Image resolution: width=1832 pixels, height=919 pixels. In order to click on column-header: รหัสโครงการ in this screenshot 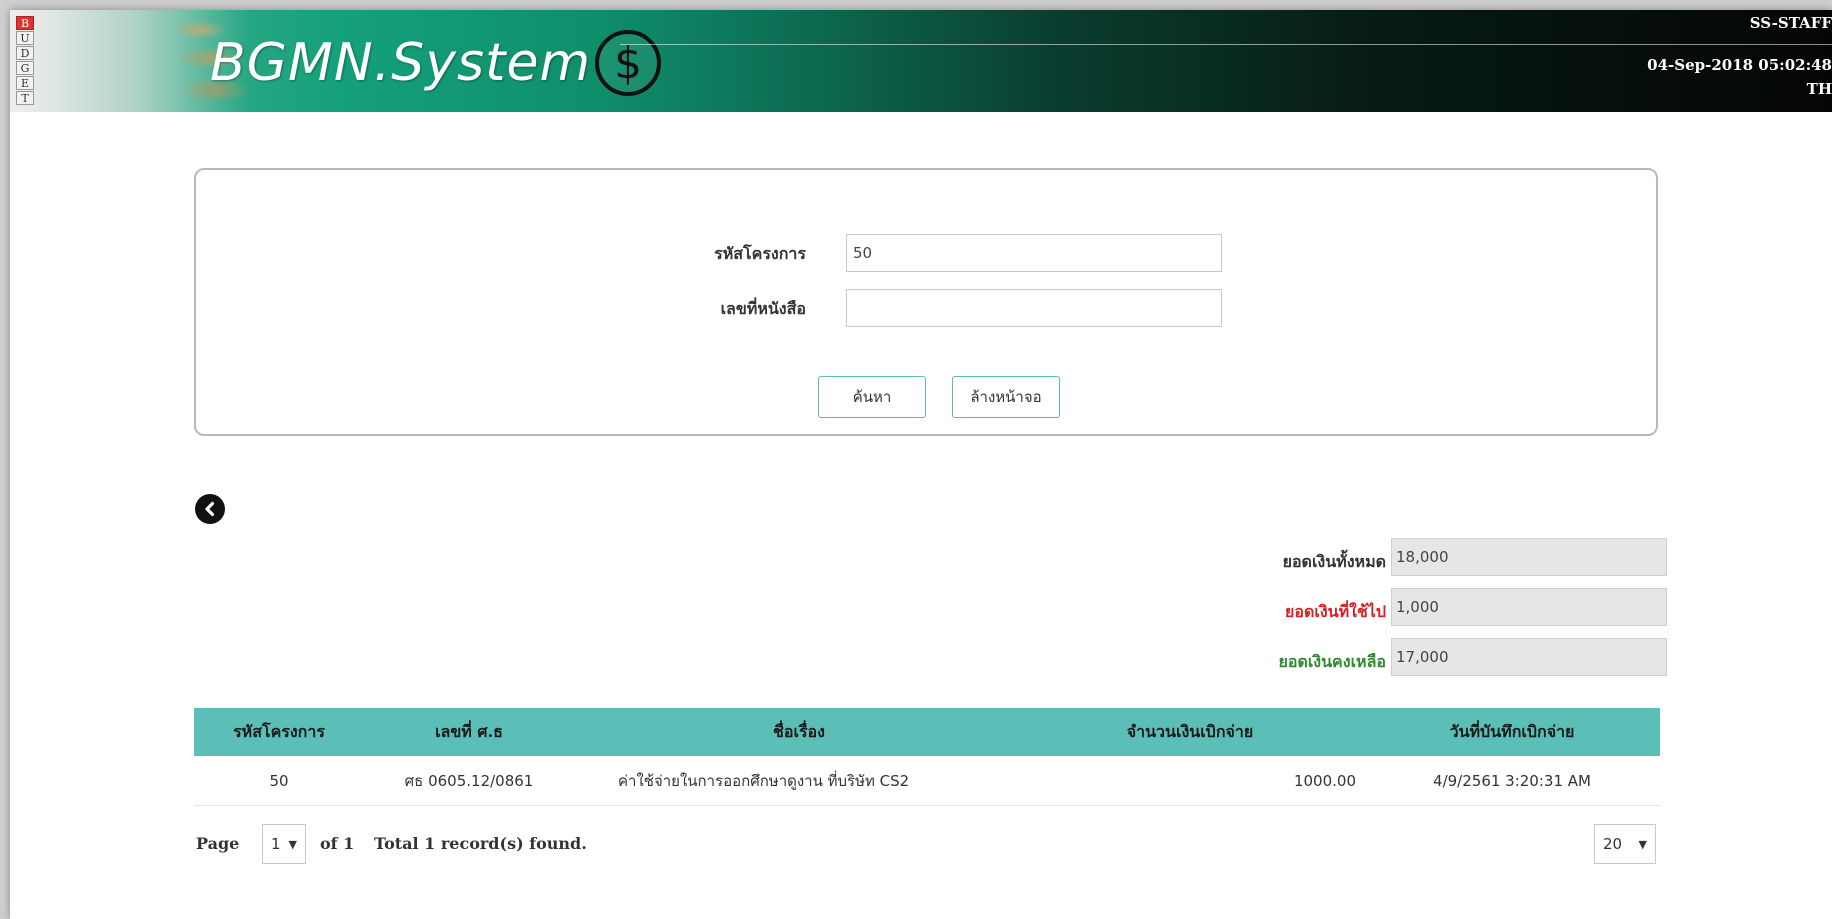, I will do `click(279, 732)`.